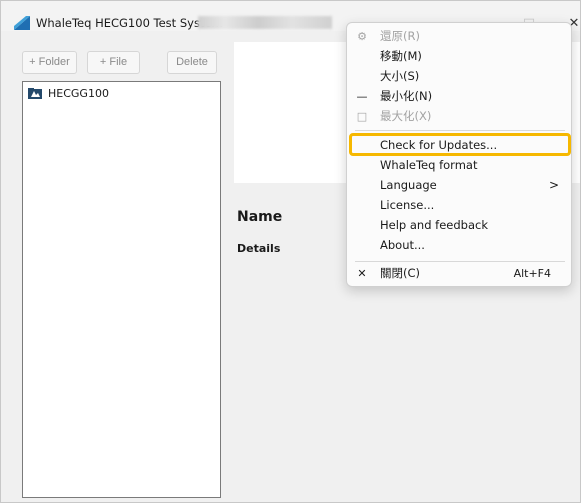 This screenshot has height=503, width=581. What do you see at coordinates (460, 36) in the screenshot?
I see `menu-item-restore: ⚙ 還原(R)` at bounding box center [460, 36].